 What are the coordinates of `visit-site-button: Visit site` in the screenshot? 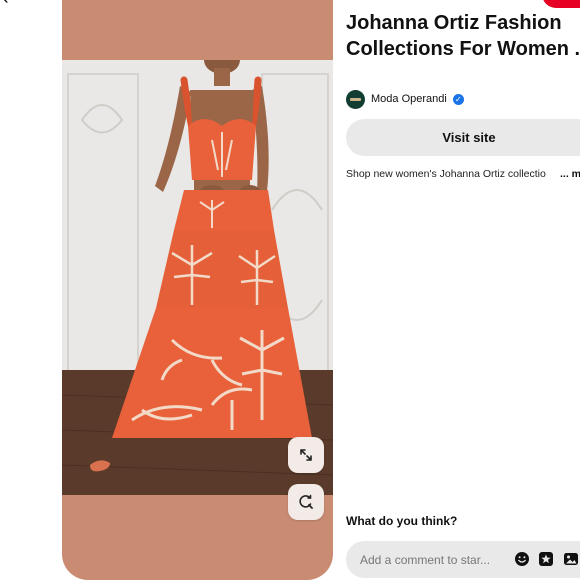 It's located at (463, 137).